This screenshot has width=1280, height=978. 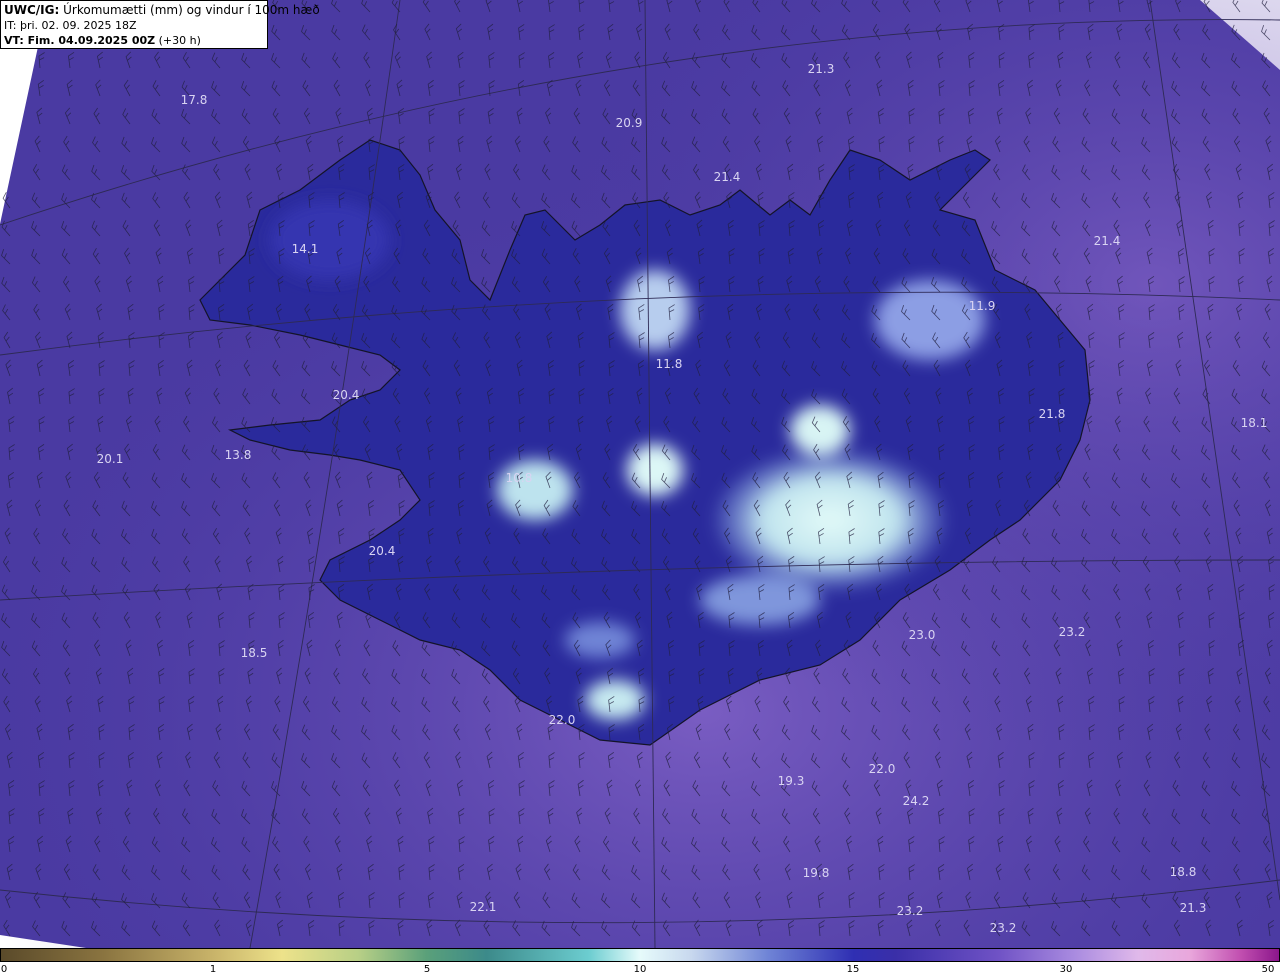 I want to click on station-value-label: 19.3, so click(x=791, y=781).